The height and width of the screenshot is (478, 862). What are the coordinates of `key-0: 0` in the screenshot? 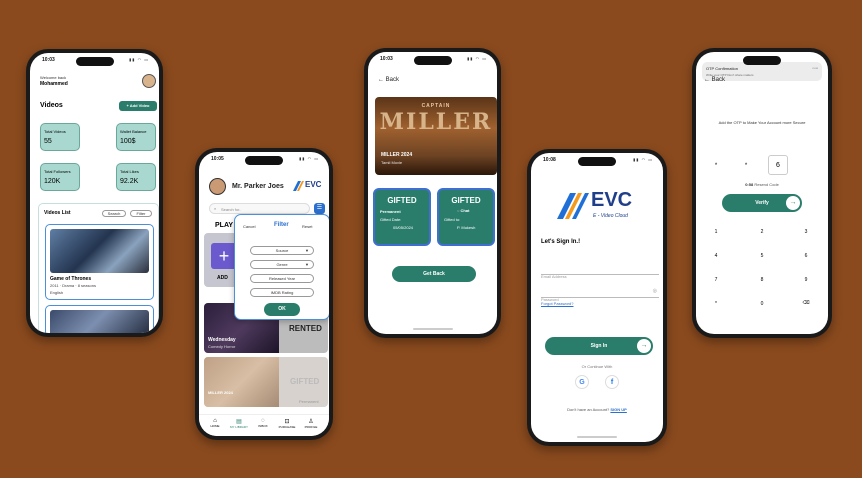 It's located at (762, 304).